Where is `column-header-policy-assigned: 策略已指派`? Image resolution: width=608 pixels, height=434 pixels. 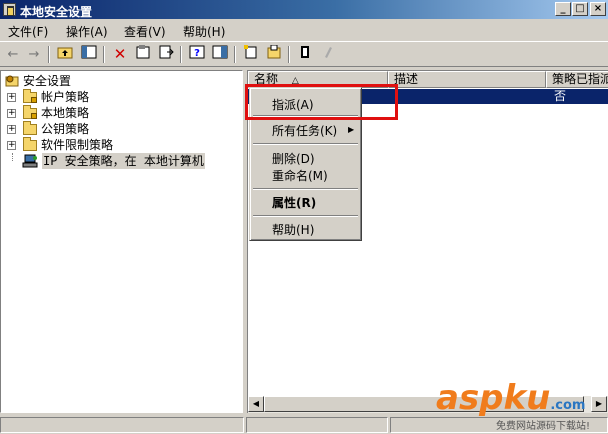 column-header-policy-assigned: 策略已指派 is located at coordinates (577, 79).